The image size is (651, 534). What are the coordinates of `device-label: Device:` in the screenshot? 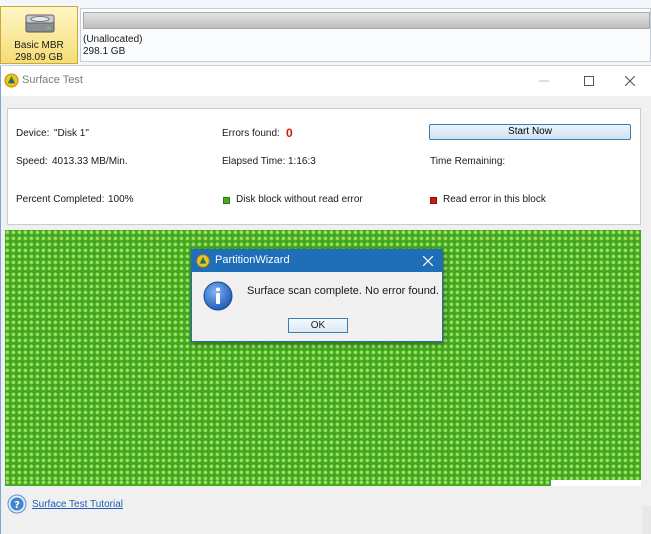 It's located at (33, 133).